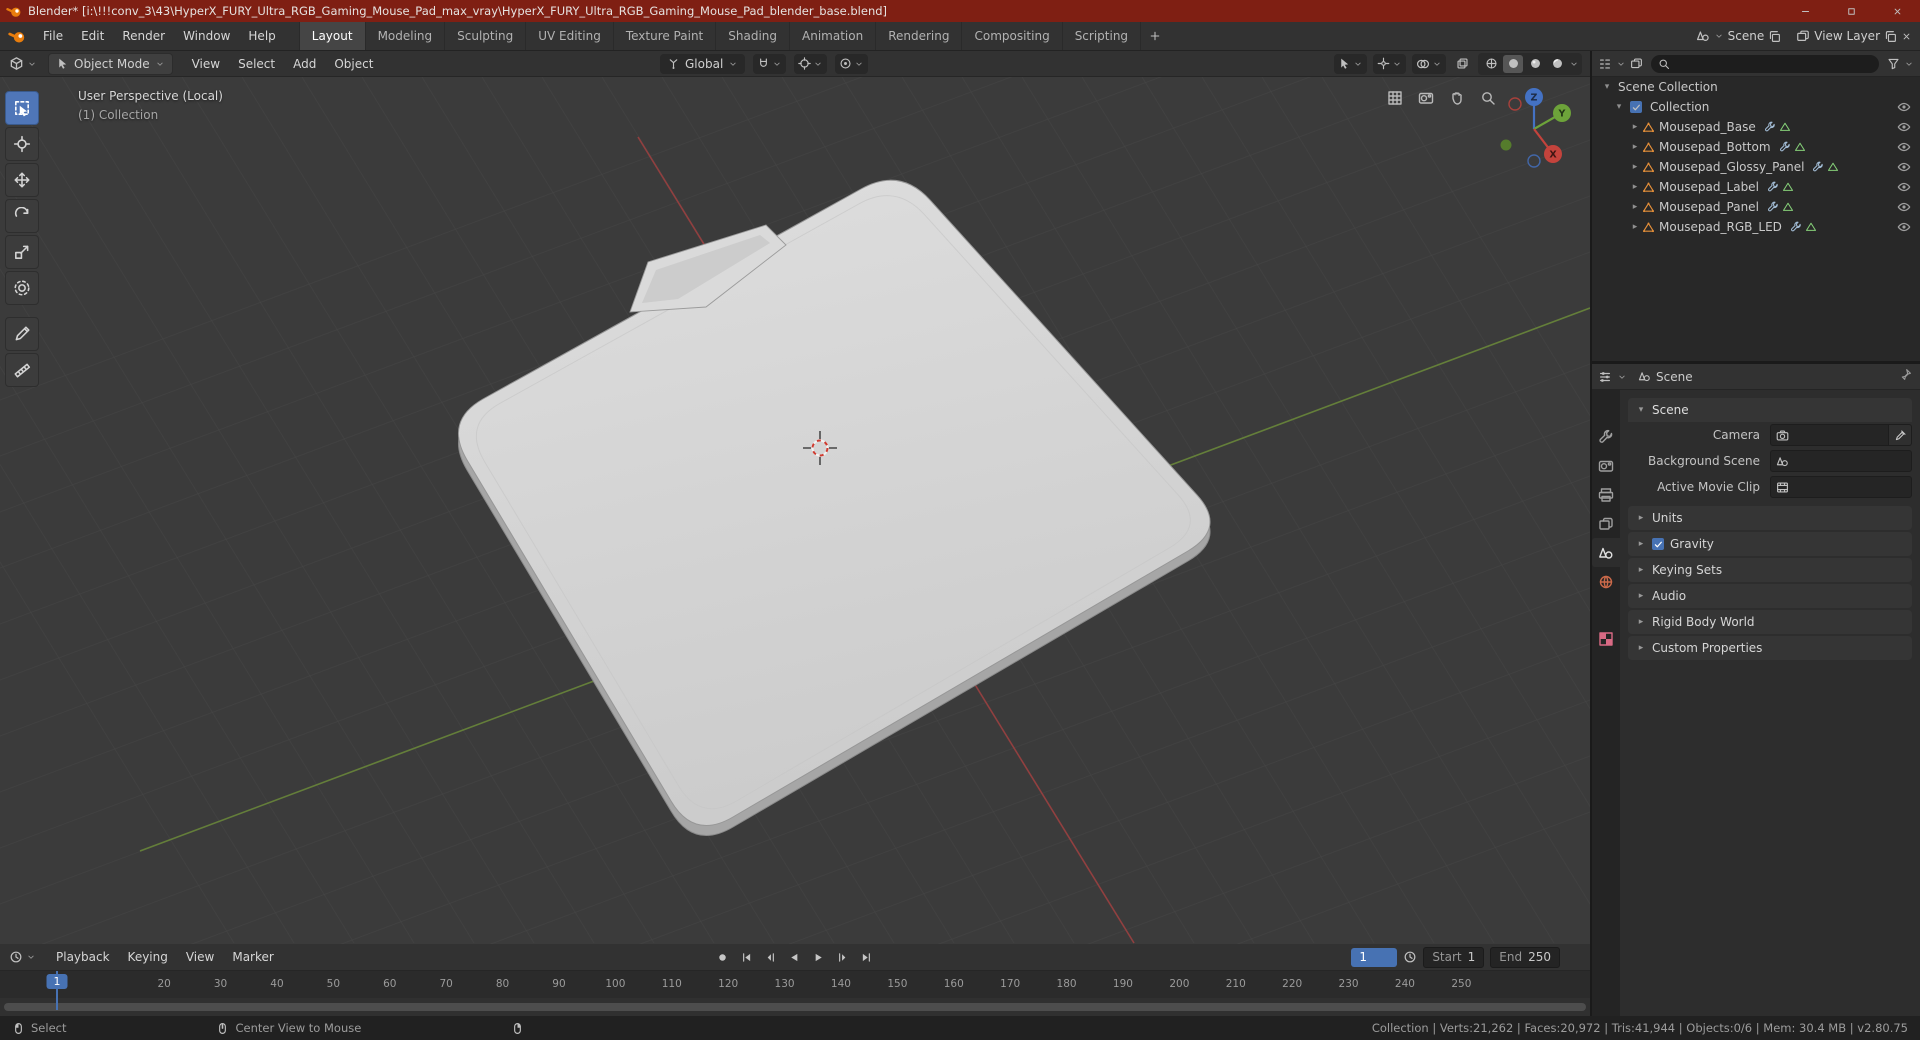 The height and width of the screenshot is (1040, 1920). What do you see at coordinates (1606, 552) in the screenshot?
I see `properties-tab-scene` at bounding box center [1606, 552].